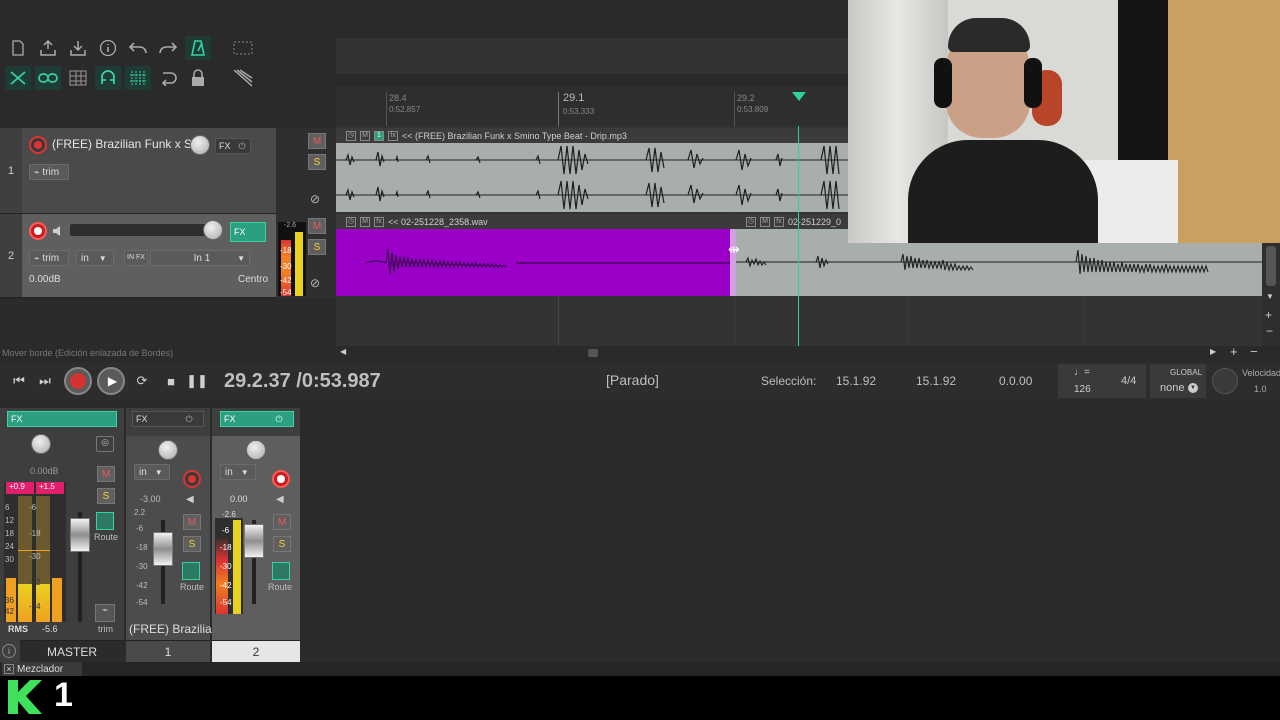 The height and width of the screenshot is (720, 1280). I want to click on grid-lines-icon, so click(138, 78).